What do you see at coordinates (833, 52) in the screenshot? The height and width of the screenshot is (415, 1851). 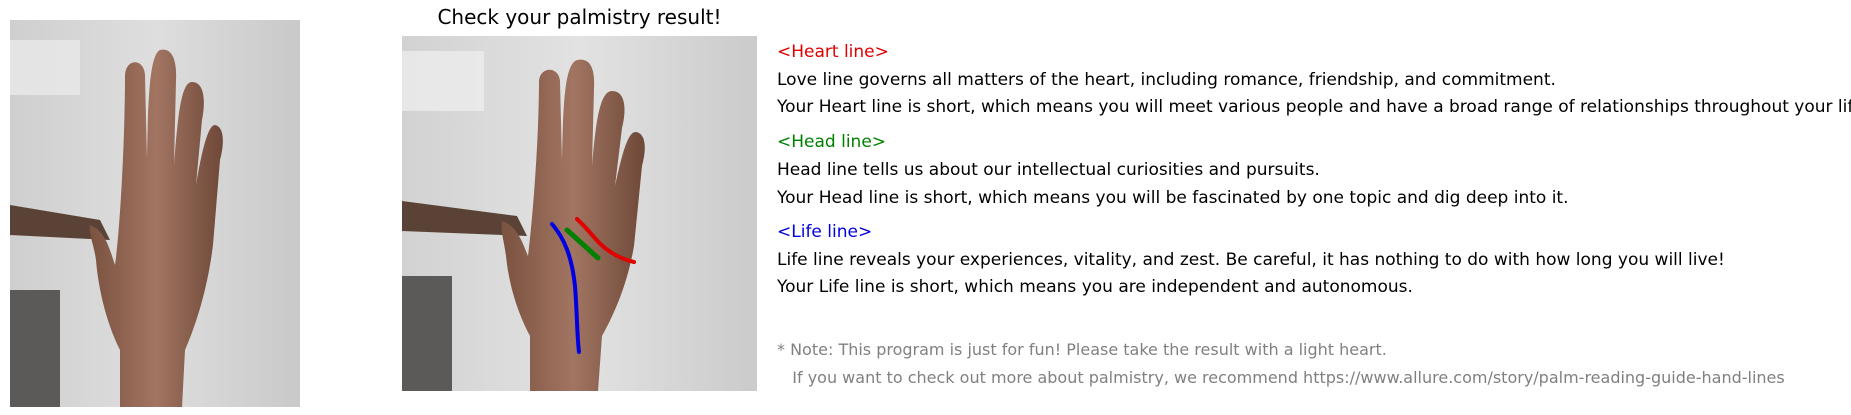 I see `heart-line-header: <Heart line>` at bounding box center [833, 52].